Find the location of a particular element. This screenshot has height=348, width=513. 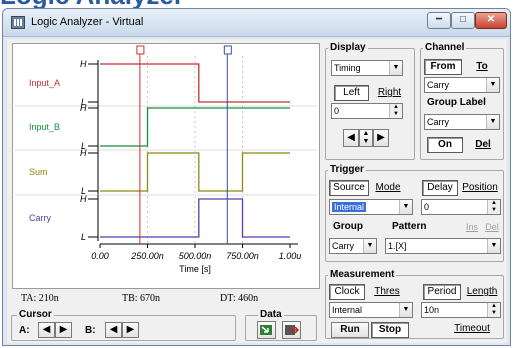

signal-name-label: Carry is located at coordinates (40, 218).